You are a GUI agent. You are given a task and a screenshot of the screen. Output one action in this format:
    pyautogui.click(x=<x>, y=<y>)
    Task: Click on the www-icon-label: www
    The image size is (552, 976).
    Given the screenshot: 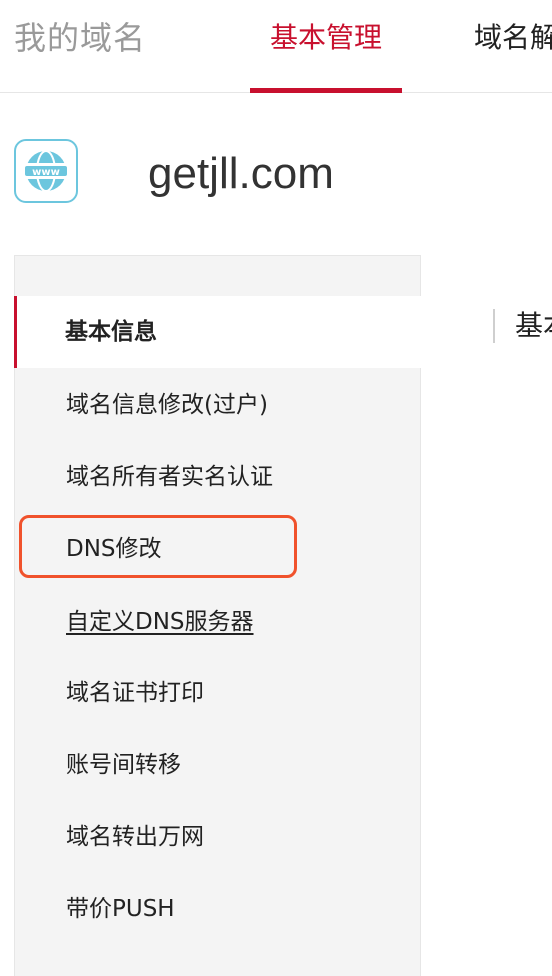 What is the action you would take?
    pyautogui.click(x=46, y=172)
    